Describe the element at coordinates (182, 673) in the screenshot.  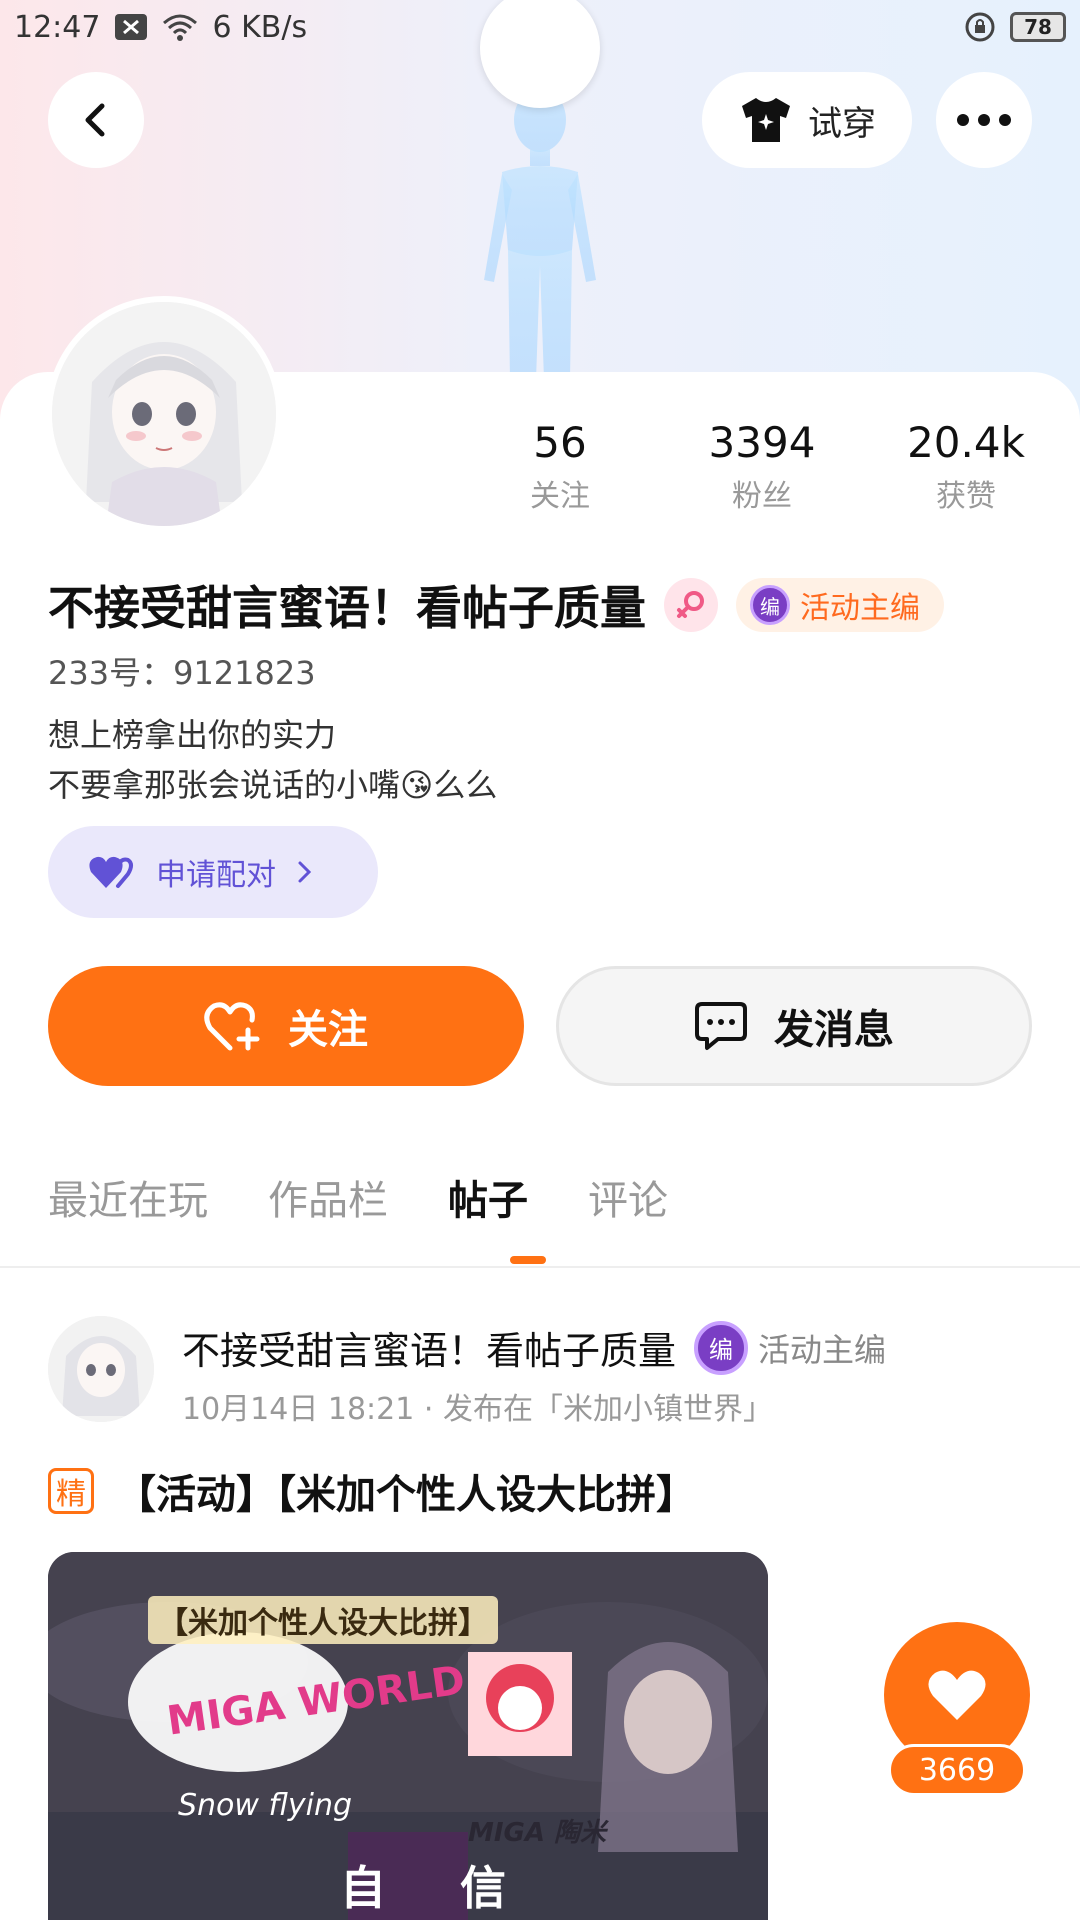
I see `user-id: 233号：9121823` at that location.